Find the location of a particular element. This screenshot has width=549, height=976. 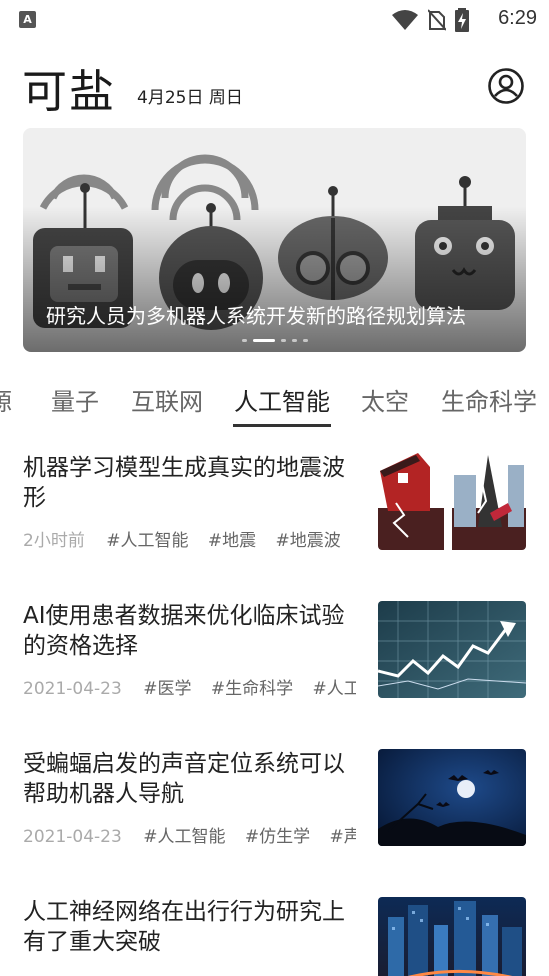

article-tag: #生命科学 is located at coordinates (252, 688).